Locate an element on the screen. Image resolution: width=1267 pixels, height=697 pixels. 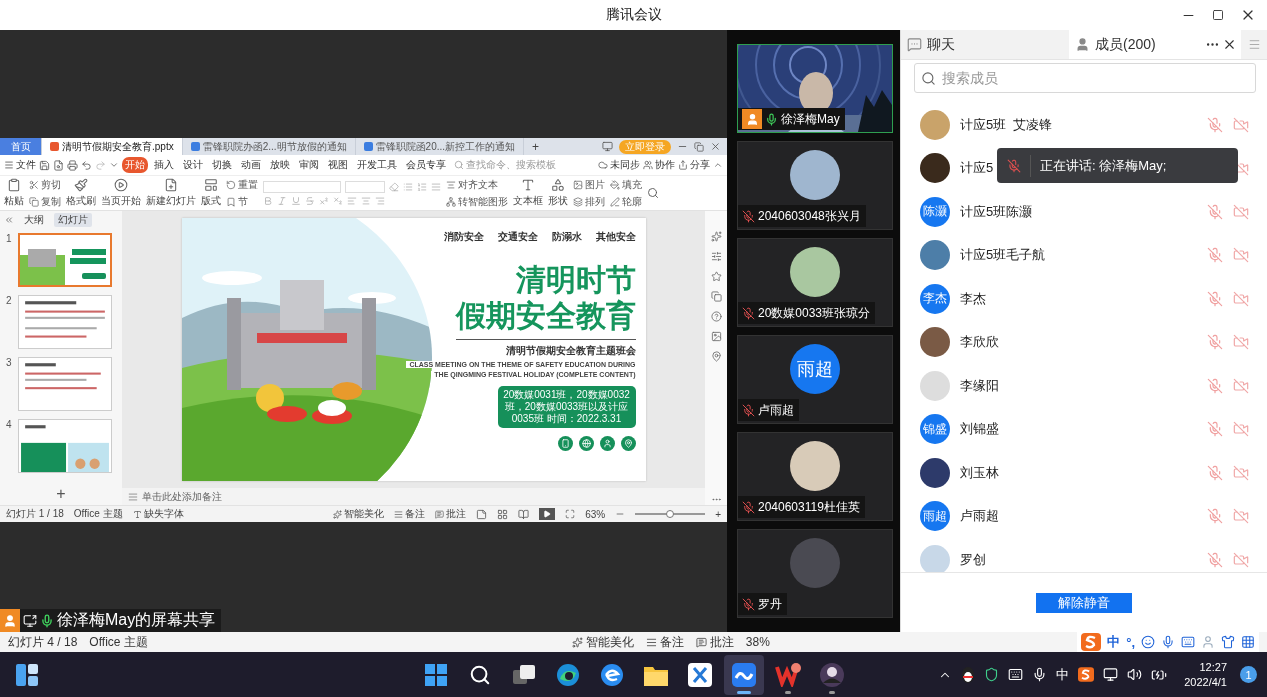
menu-tab: 开始 is located at coordinates (135, 165).